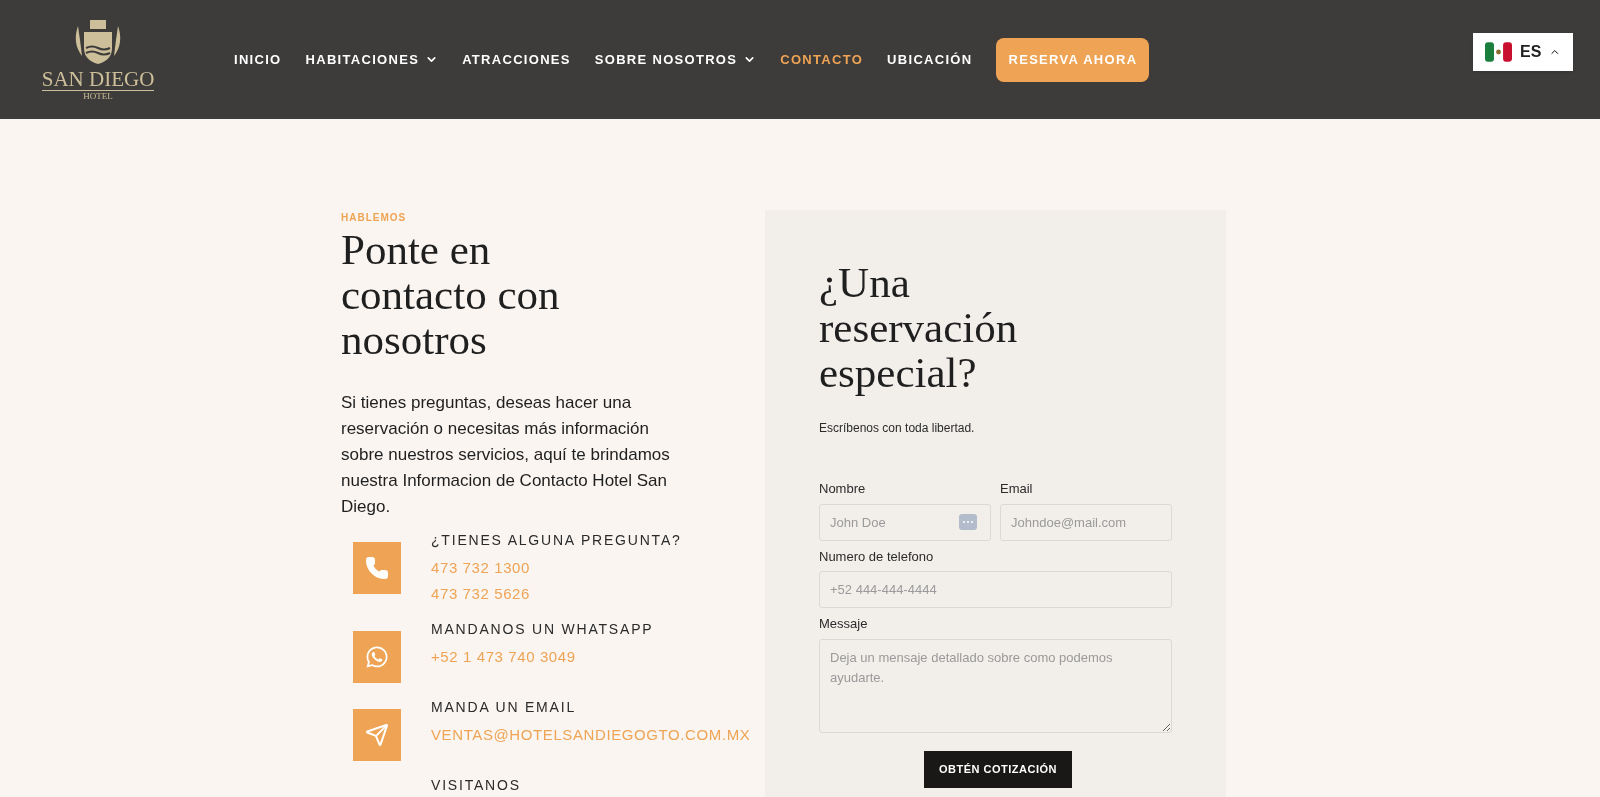 Image resolution: width=1600 pixels, height=797 pixels. Describe the element at coordinates (556, 540) in the screenshot. I see `contact-heading-label: ¿TIENES ALGUNA PREGUNTA?` at that location.